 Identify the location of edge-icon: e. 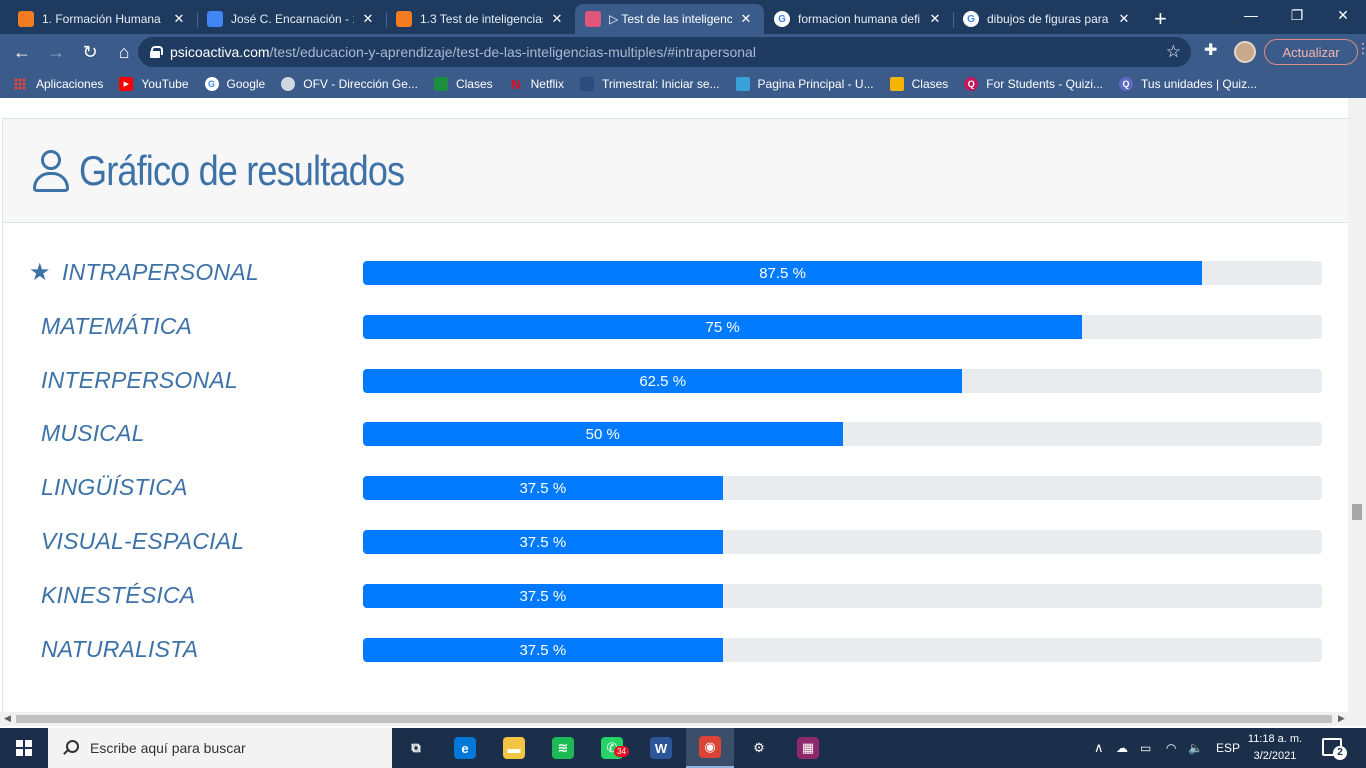
(465, 748).